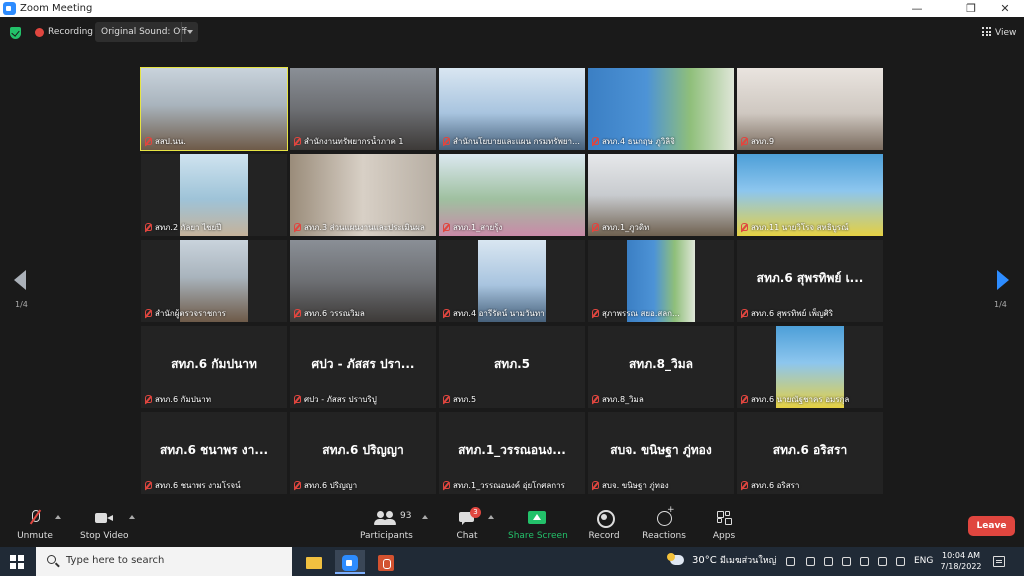 Image resolution: width=1024 pixels, height=576 pixels. What do you see at coordinates (512, 33) in the screenshot?
I see `meeting-top-bar: Recording Original Sound: Off View` at bounding box center [512, 33].